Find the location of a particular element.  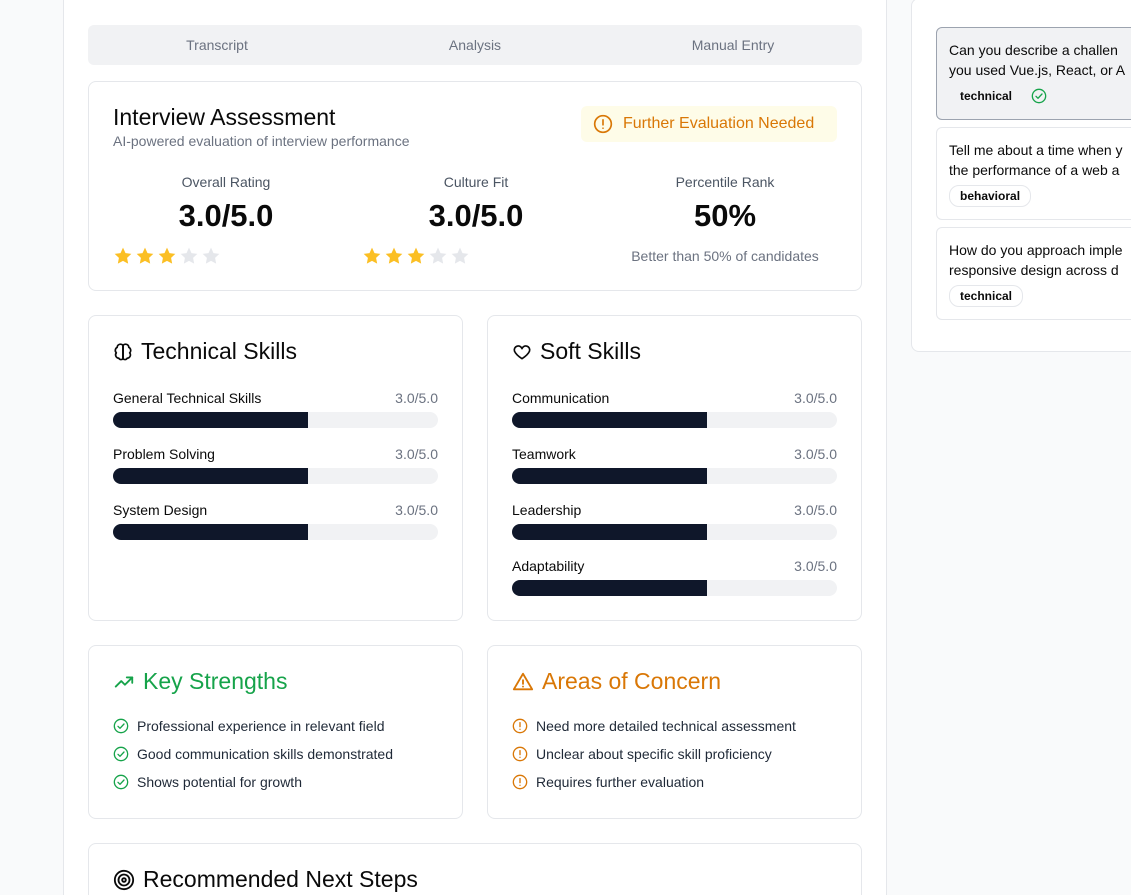

skill-row: Communication 3.0/5.0 is located at coordinates (674, 409).